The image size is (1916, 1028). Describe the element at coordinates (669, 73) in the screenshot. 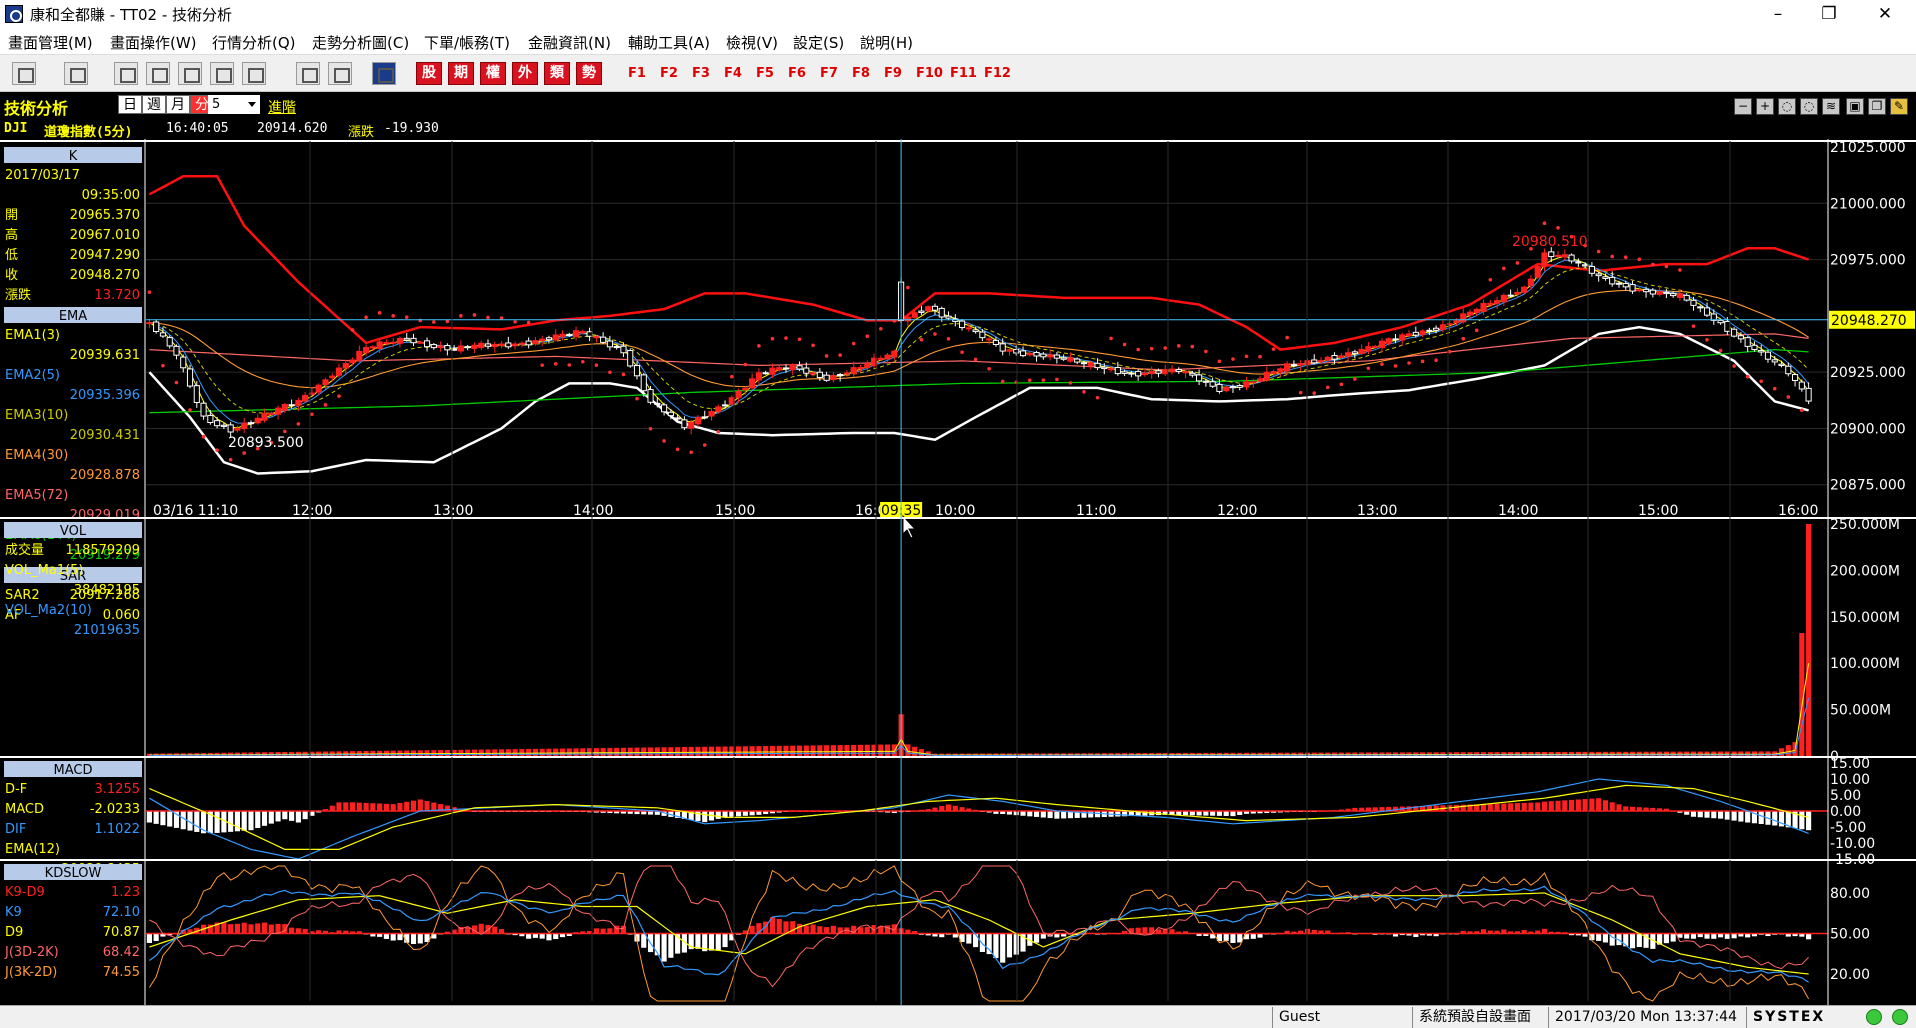

I see `fkey-f2: F2` at that location.